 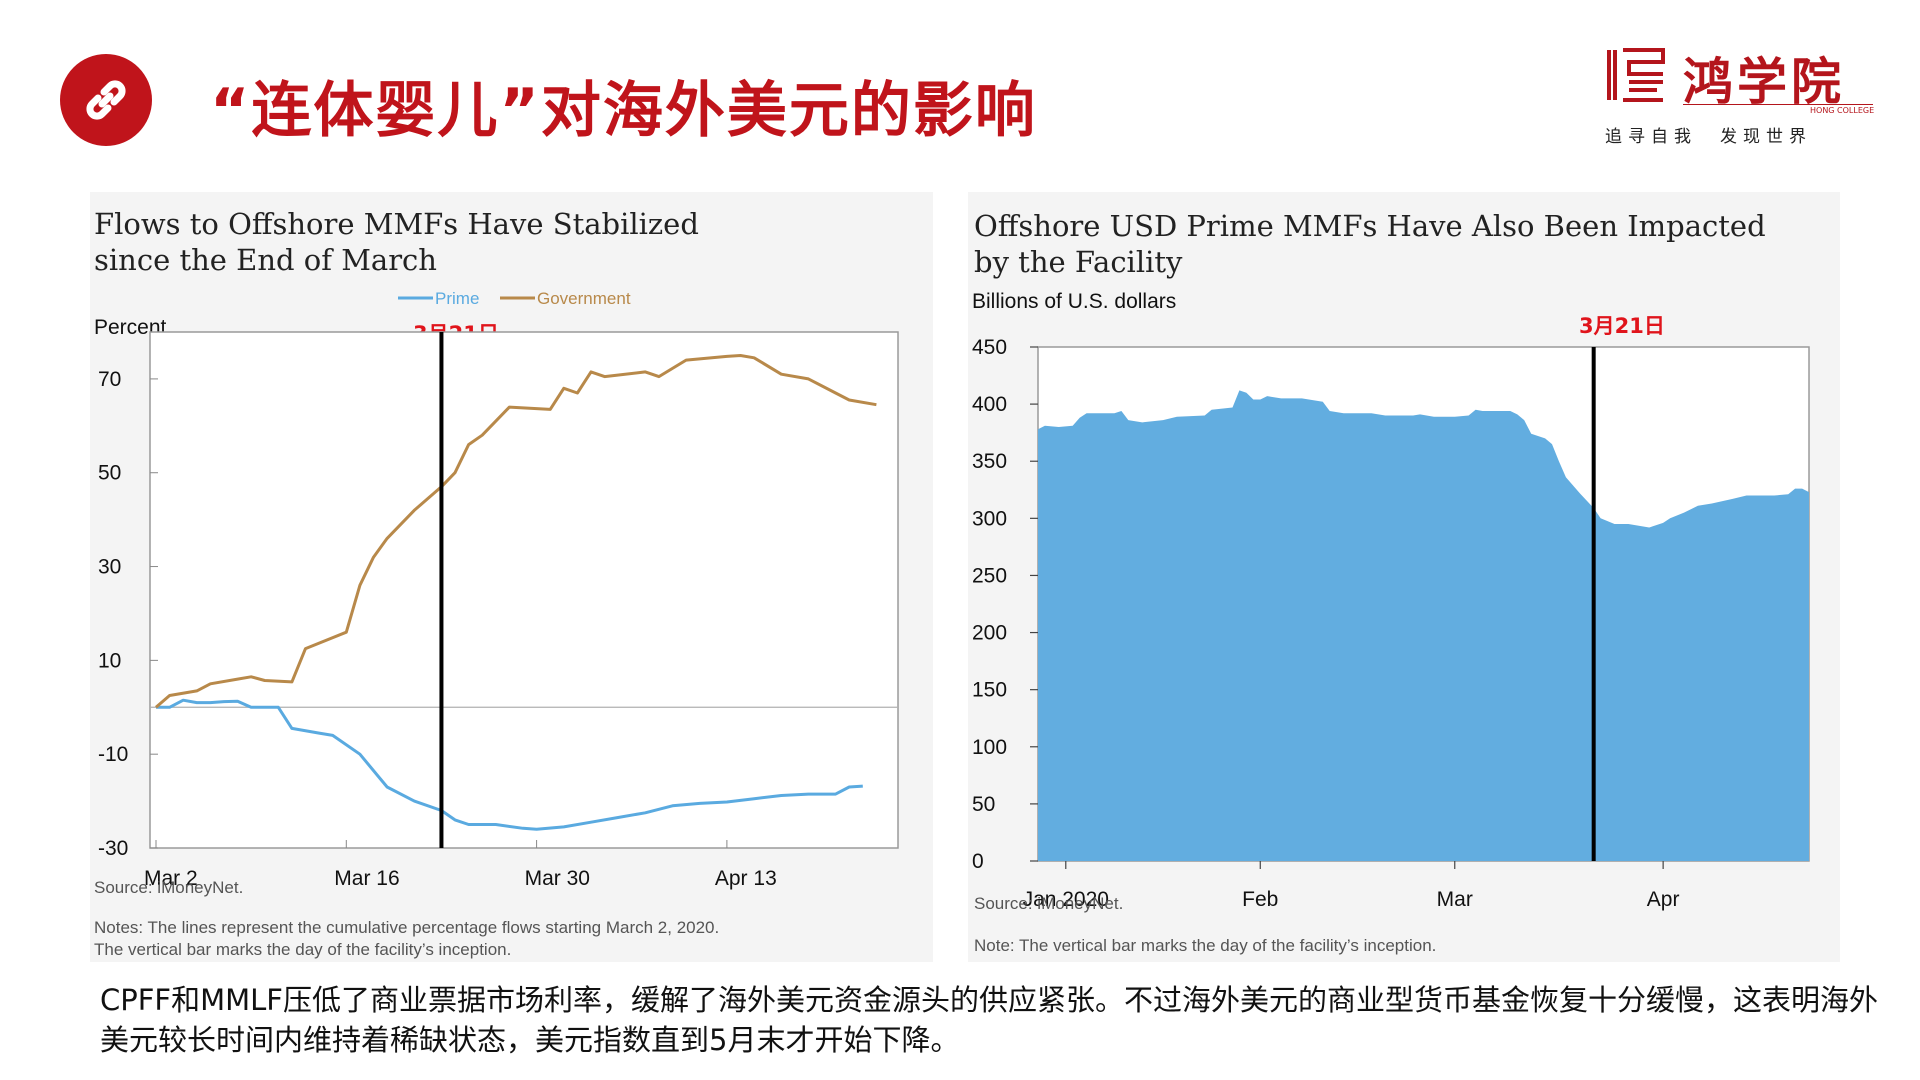 What do you see at coordinates (109, 379) in the screenshot?
I see `y-tick-label-70: 70` at bounding box center [109, 379].